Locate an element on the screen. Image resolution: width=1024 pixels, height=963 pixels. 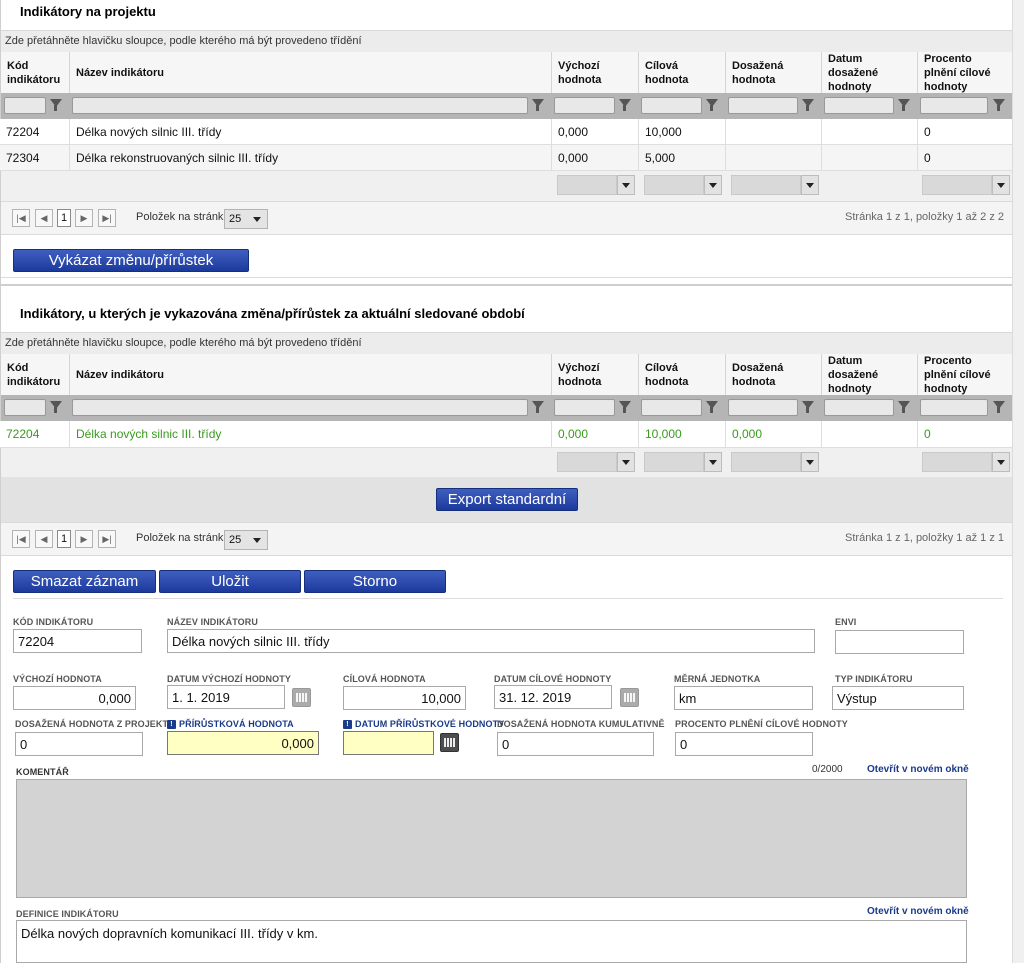
komentar-open-link: Otevřít v novém okně is located at coordinates (918, 769).